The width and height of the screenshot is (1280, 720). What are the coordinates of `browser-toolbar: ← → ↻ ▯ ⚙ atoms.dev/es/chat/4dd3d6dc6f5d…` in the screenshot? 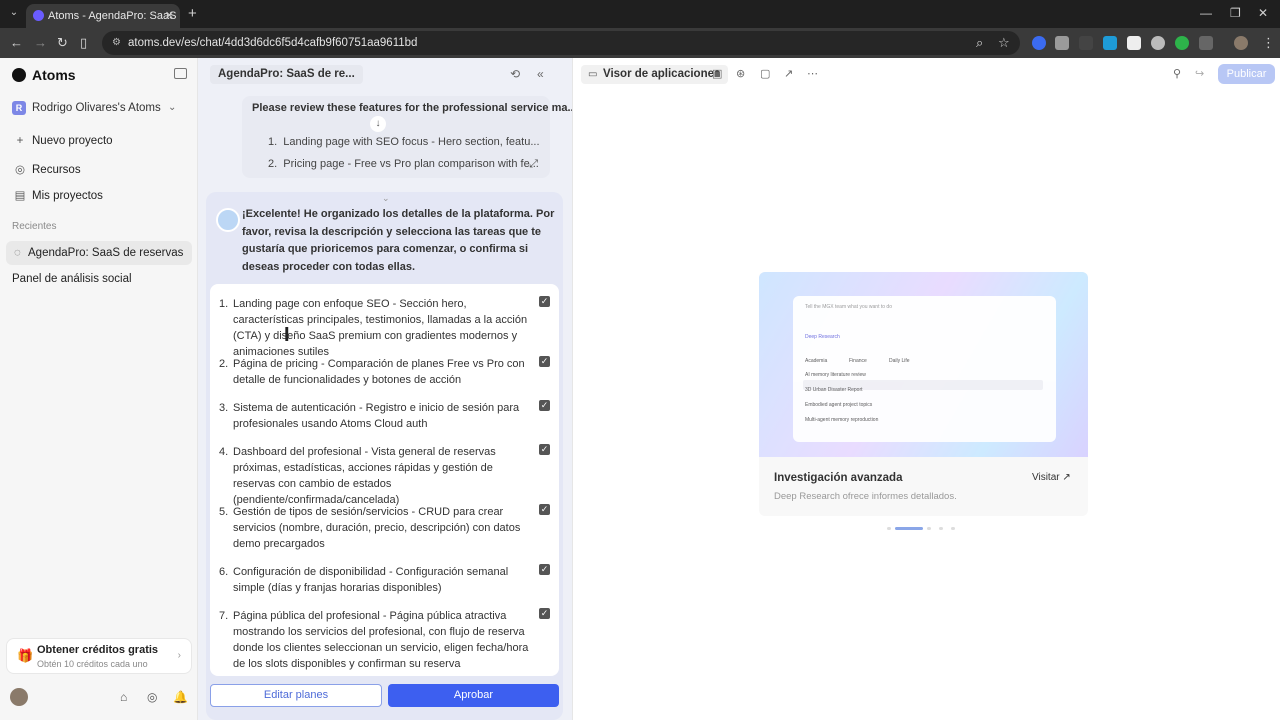 It's located at (640, 43).